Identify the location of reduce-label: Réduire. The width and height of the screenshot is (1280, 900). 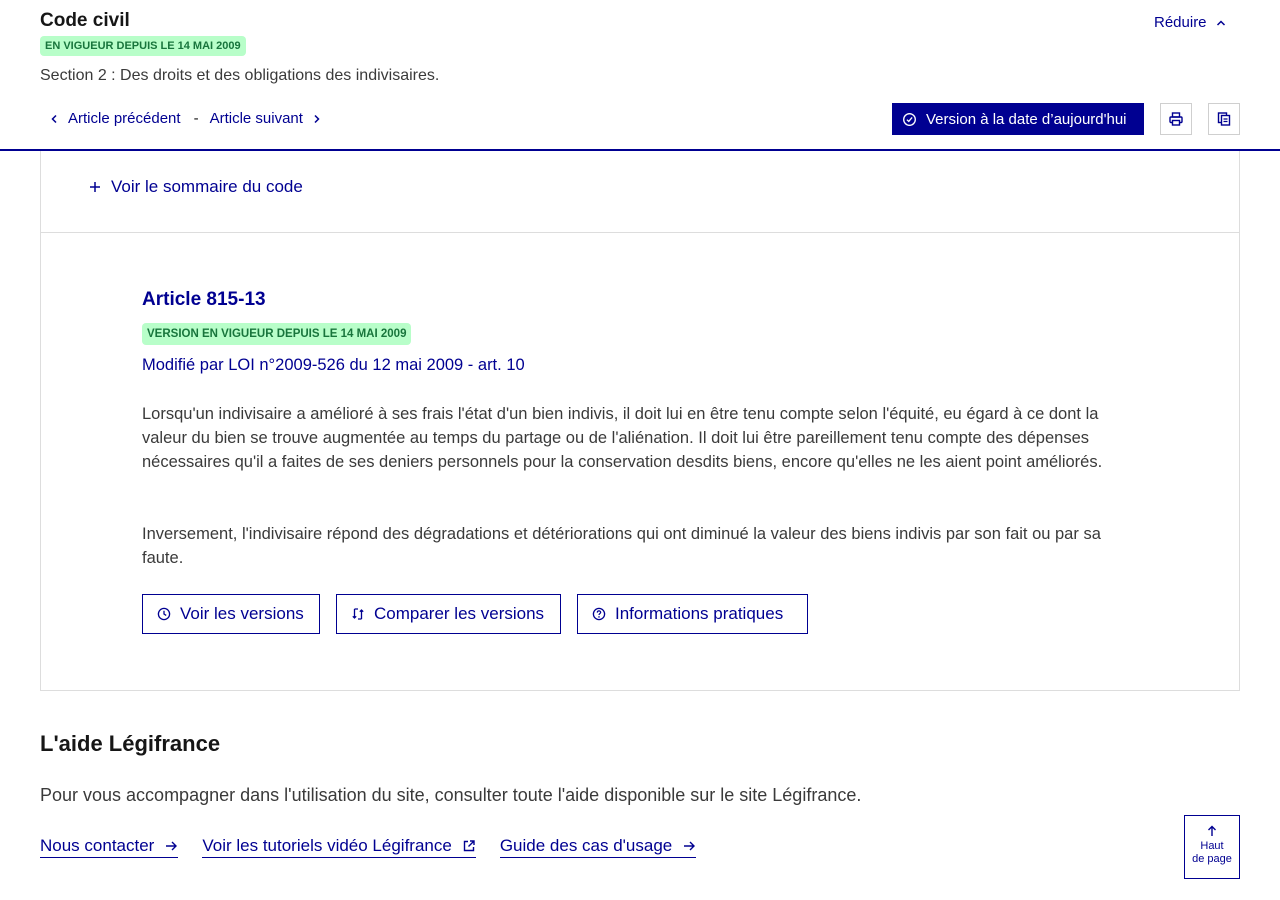
(1180, 22).